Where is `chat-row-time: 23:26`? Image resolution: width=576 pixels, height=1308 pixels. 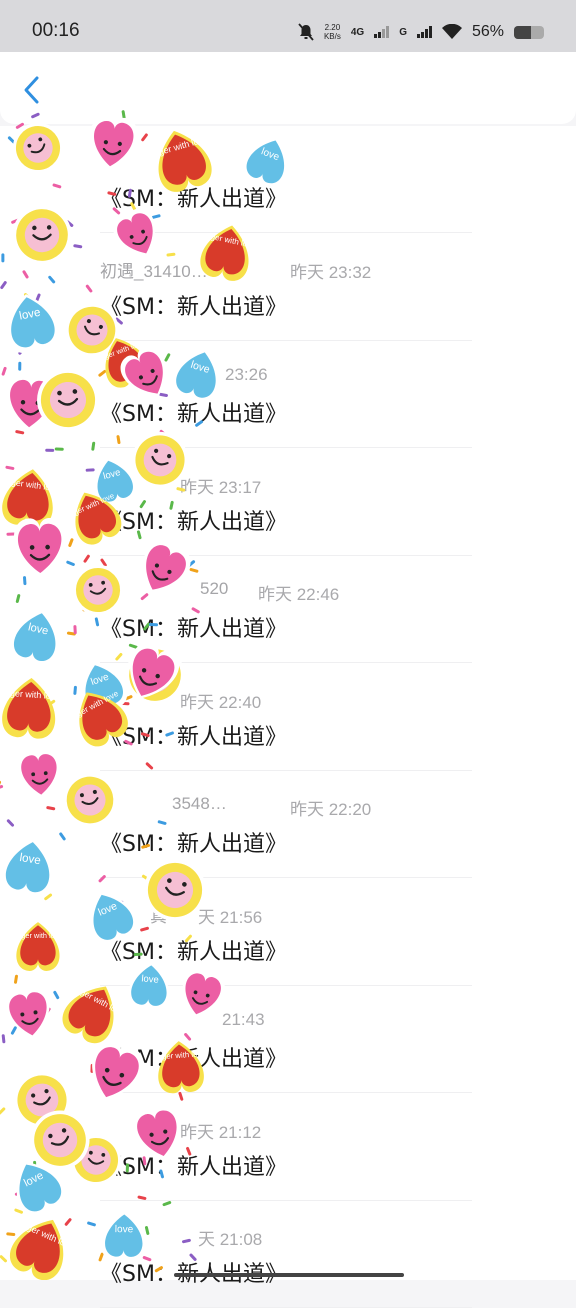 chat-row-time: 23:26 is located at coordinates (246, 374).